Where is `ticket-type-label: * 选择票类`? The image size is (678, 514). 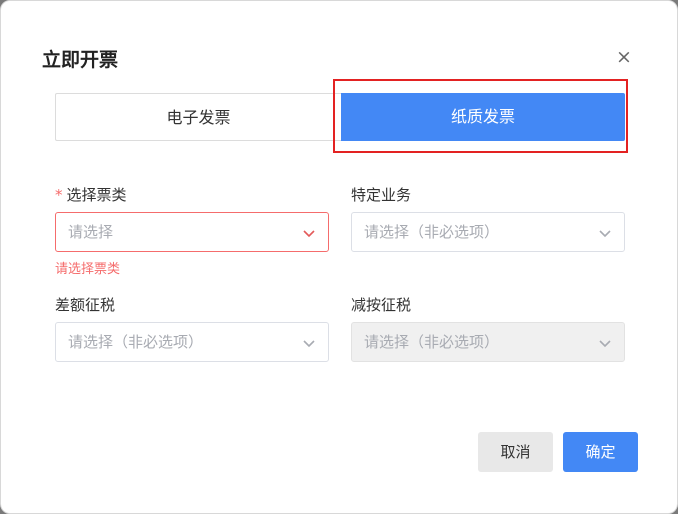
ticket-type-label: * 选择票类 is located at coordinates (91, 194).